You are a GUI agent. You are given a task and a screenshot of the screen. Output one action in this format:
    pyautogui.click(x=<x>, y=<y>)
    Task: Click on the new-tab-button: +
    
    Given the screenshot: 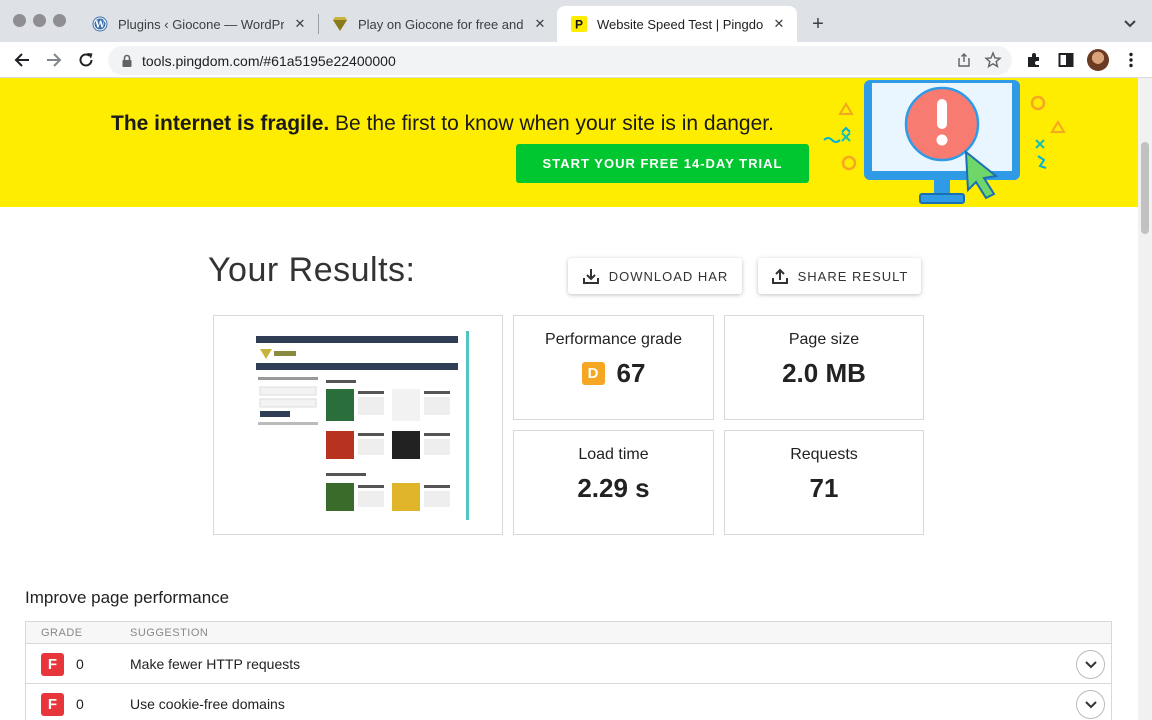 What is the action you would take?
    pyautogui.click(x=818, y=24)
    